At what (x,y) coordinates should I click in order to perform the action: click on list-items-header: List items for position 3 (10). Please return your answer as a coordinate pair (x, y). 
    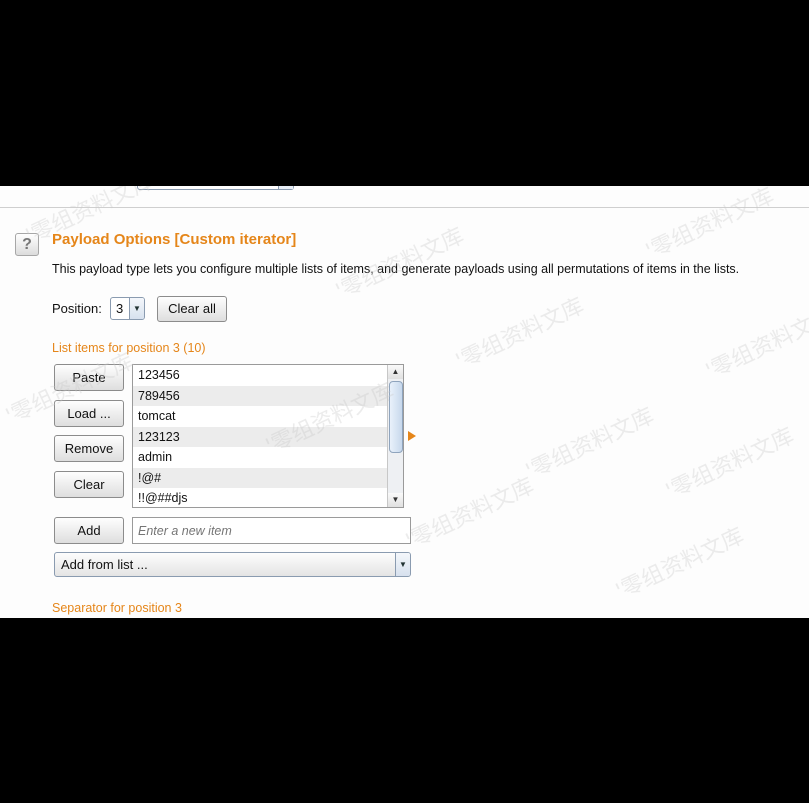
    Looking at the image, I should click on (129, 348).